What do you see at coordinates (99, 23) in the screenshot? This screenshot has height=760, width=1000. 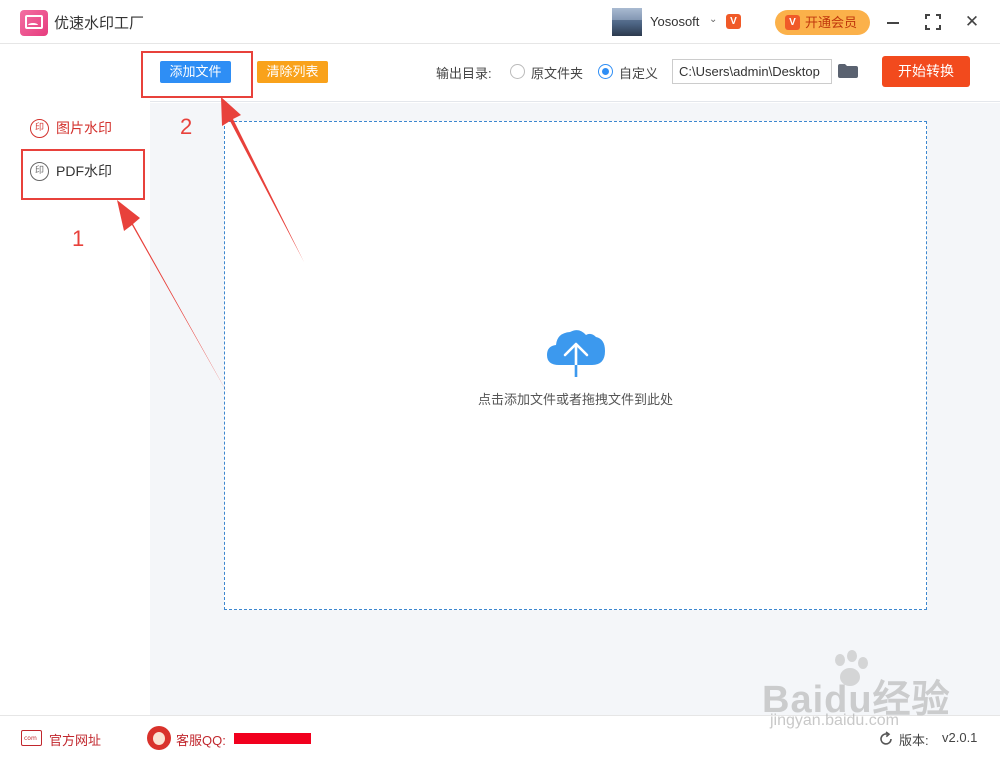 I see `app-title: 优速水印工厂` at bounding box center [99, 23].